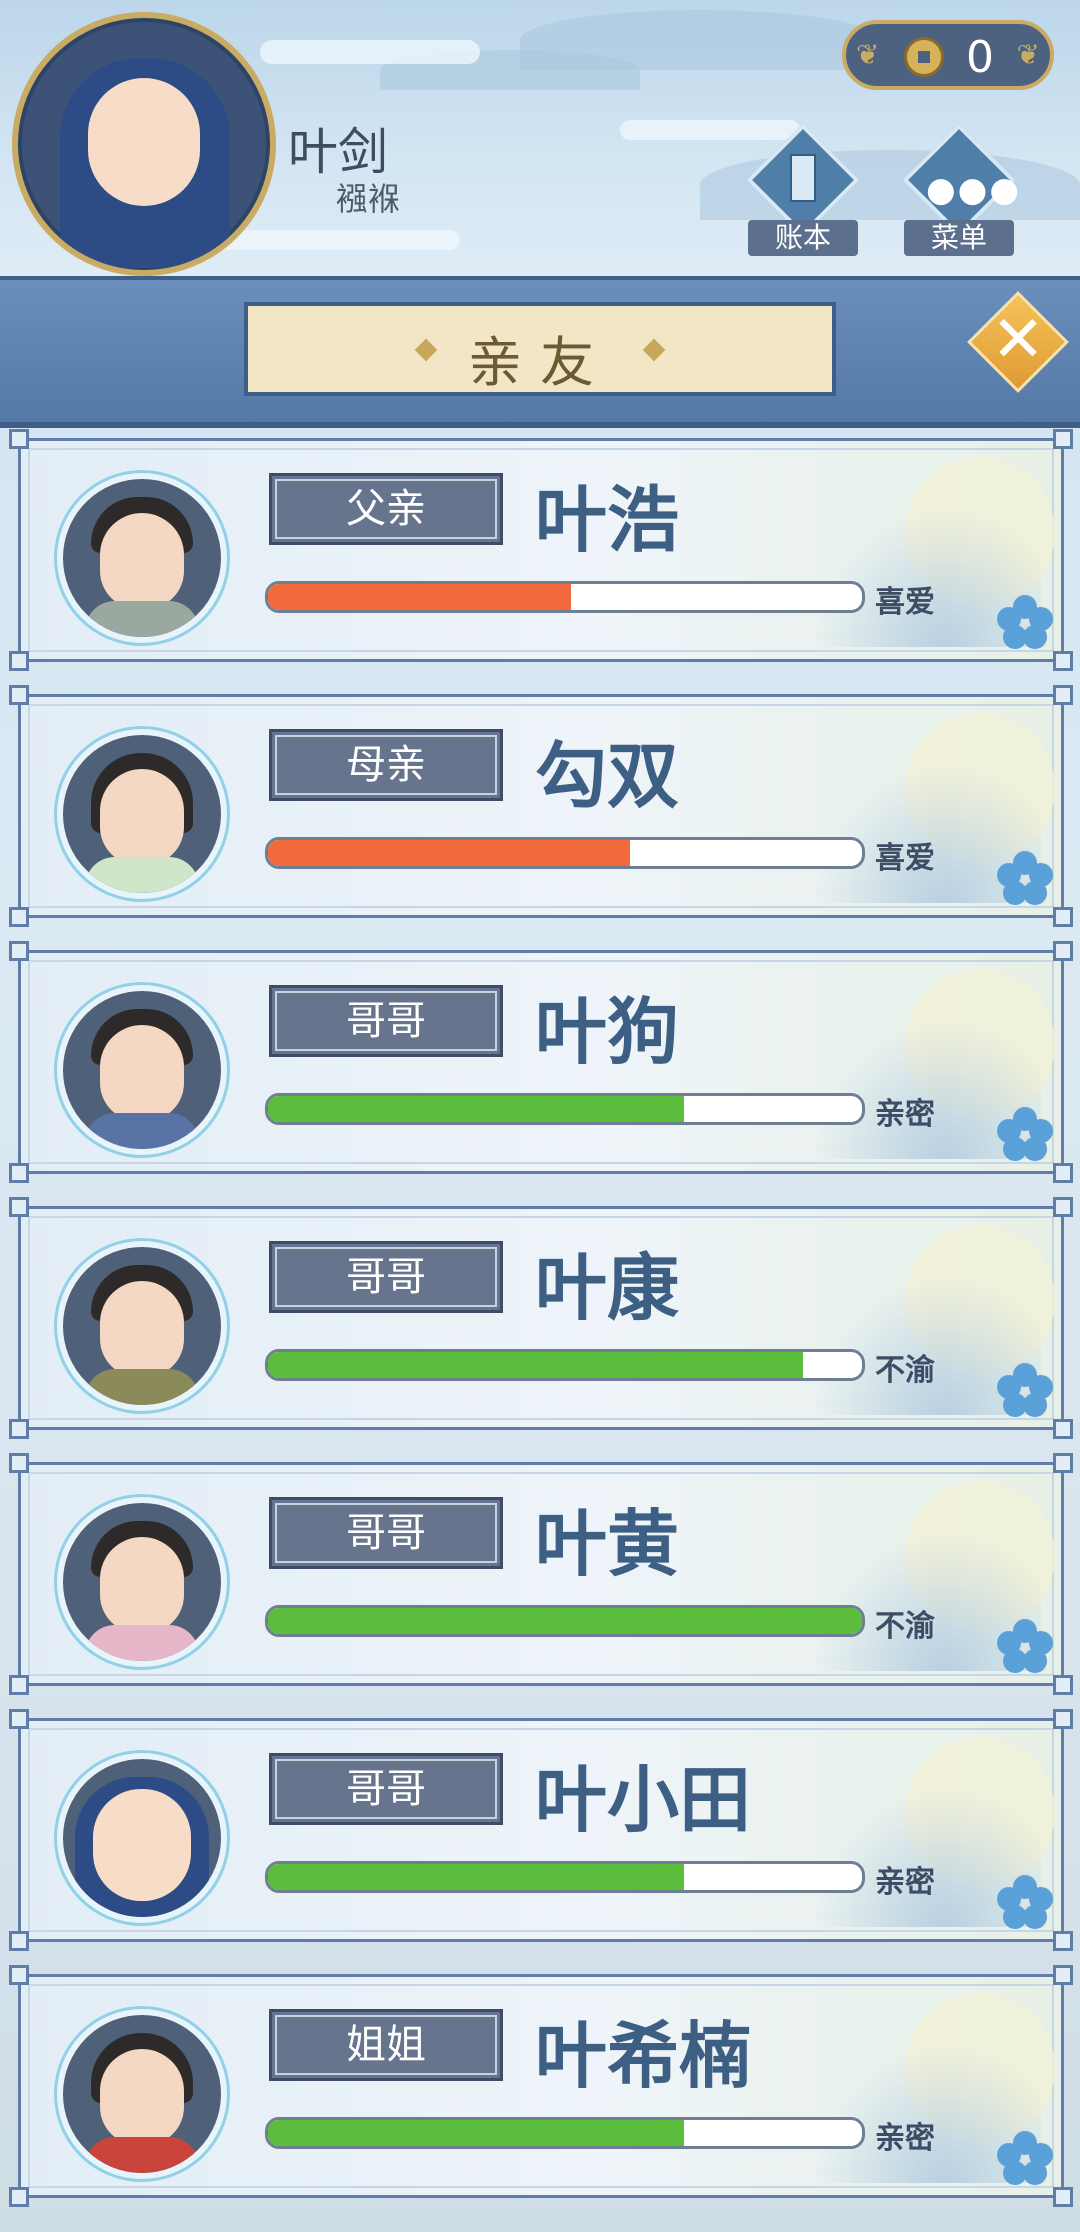  I want to click on relation-tag: 父亲, so click(386, 509).